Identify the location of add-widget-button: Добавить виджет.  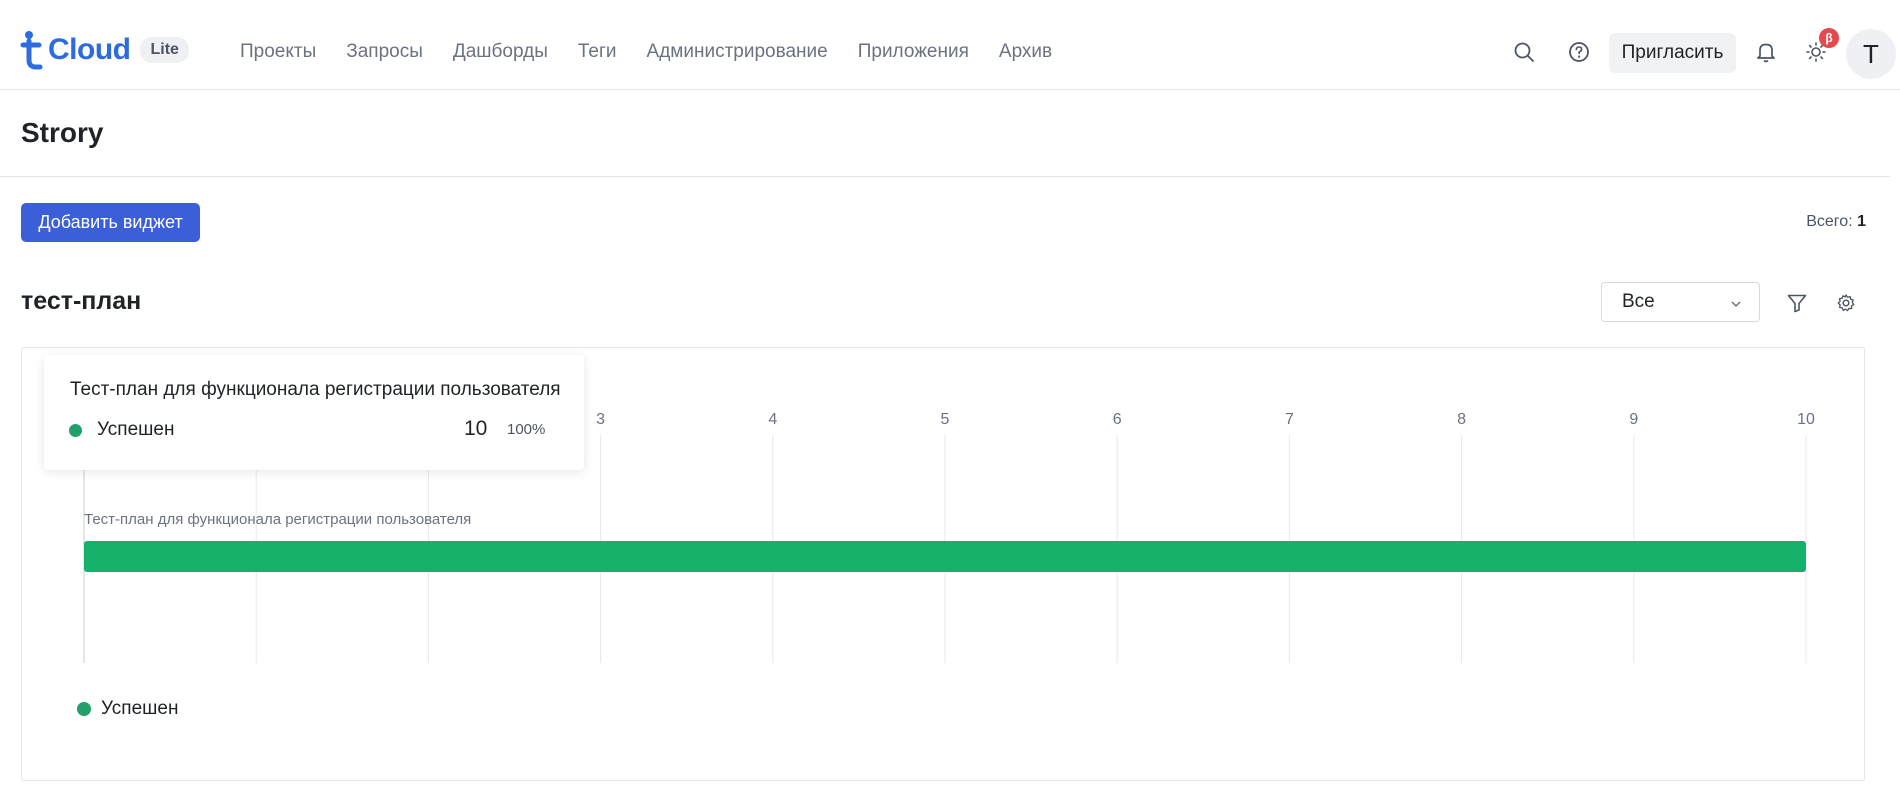
(110, 222).